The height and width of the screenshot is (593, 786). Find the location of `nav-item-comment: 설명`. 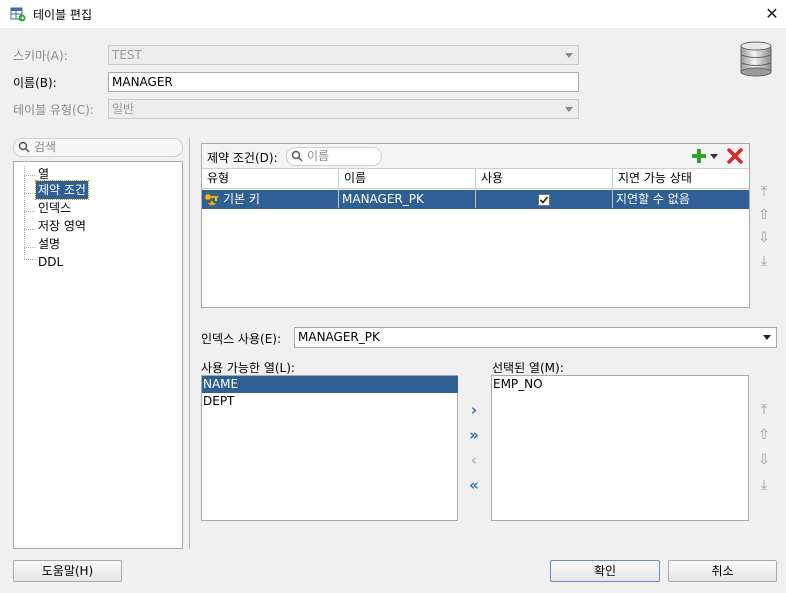

nav-item-comment: 설명 is located at coordinates (49, 244).